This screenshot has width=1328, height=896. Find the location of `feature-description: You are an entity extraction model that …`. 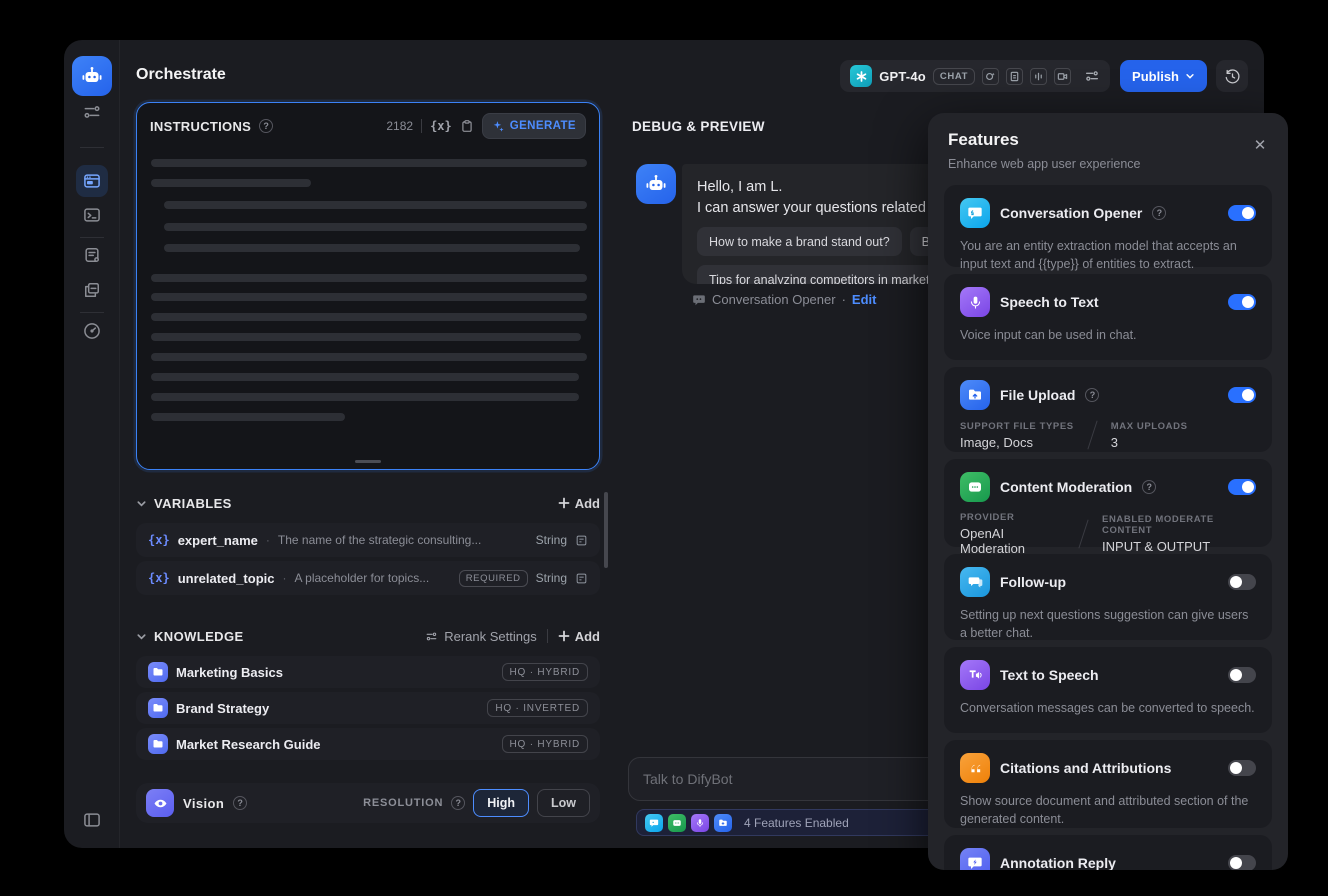

feature-description: You are an entity extraction model that … is located at coordinates (1098, 255).